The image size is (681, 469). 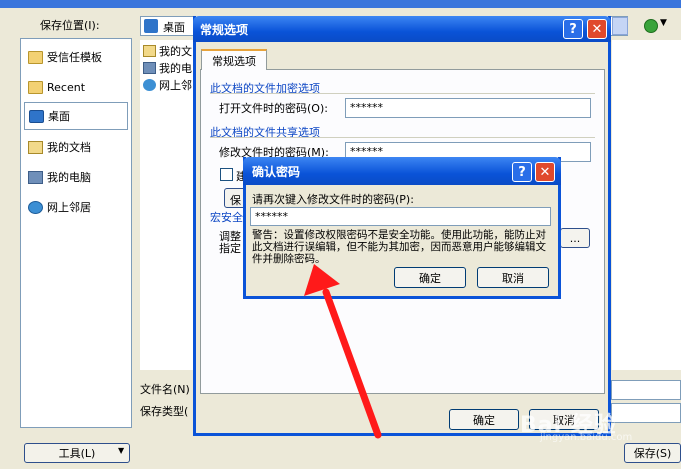 I want to click on confirm-cancel-button: 取消, so click(x=513, y=277).